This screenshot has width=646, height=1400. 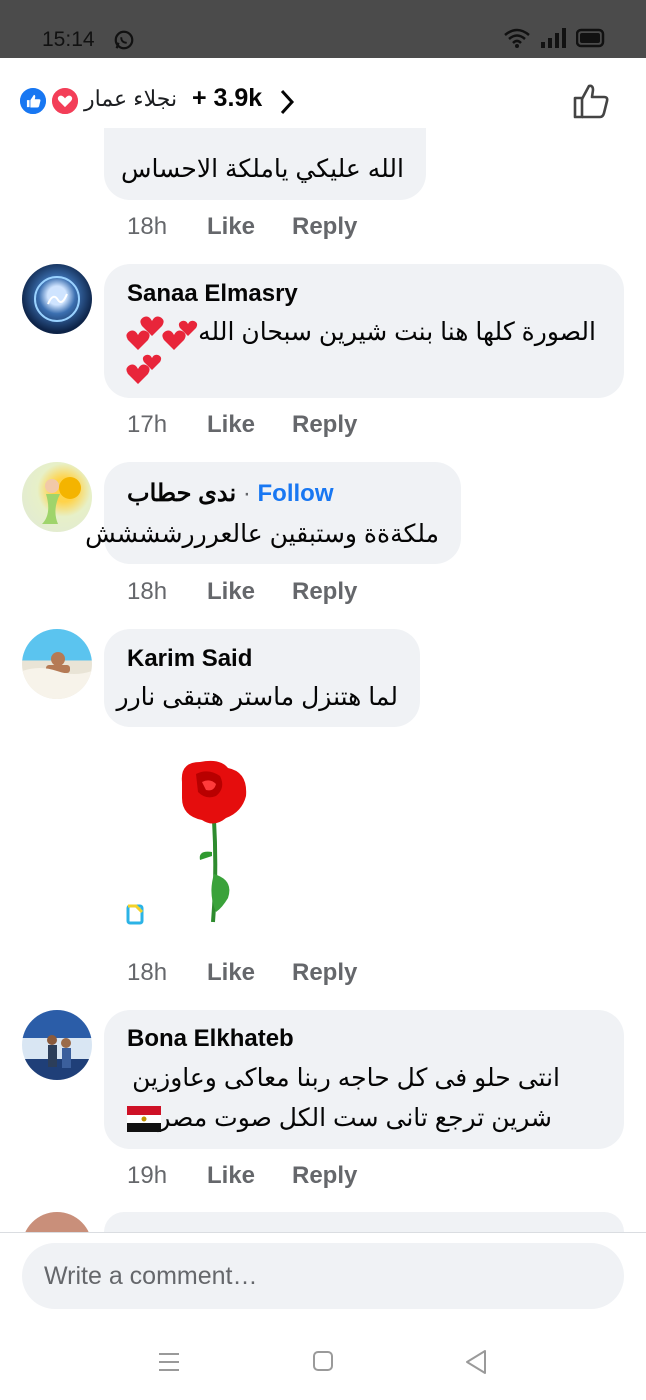 I want to click on avatar-fairy-icon, so click(x=61, y=500).